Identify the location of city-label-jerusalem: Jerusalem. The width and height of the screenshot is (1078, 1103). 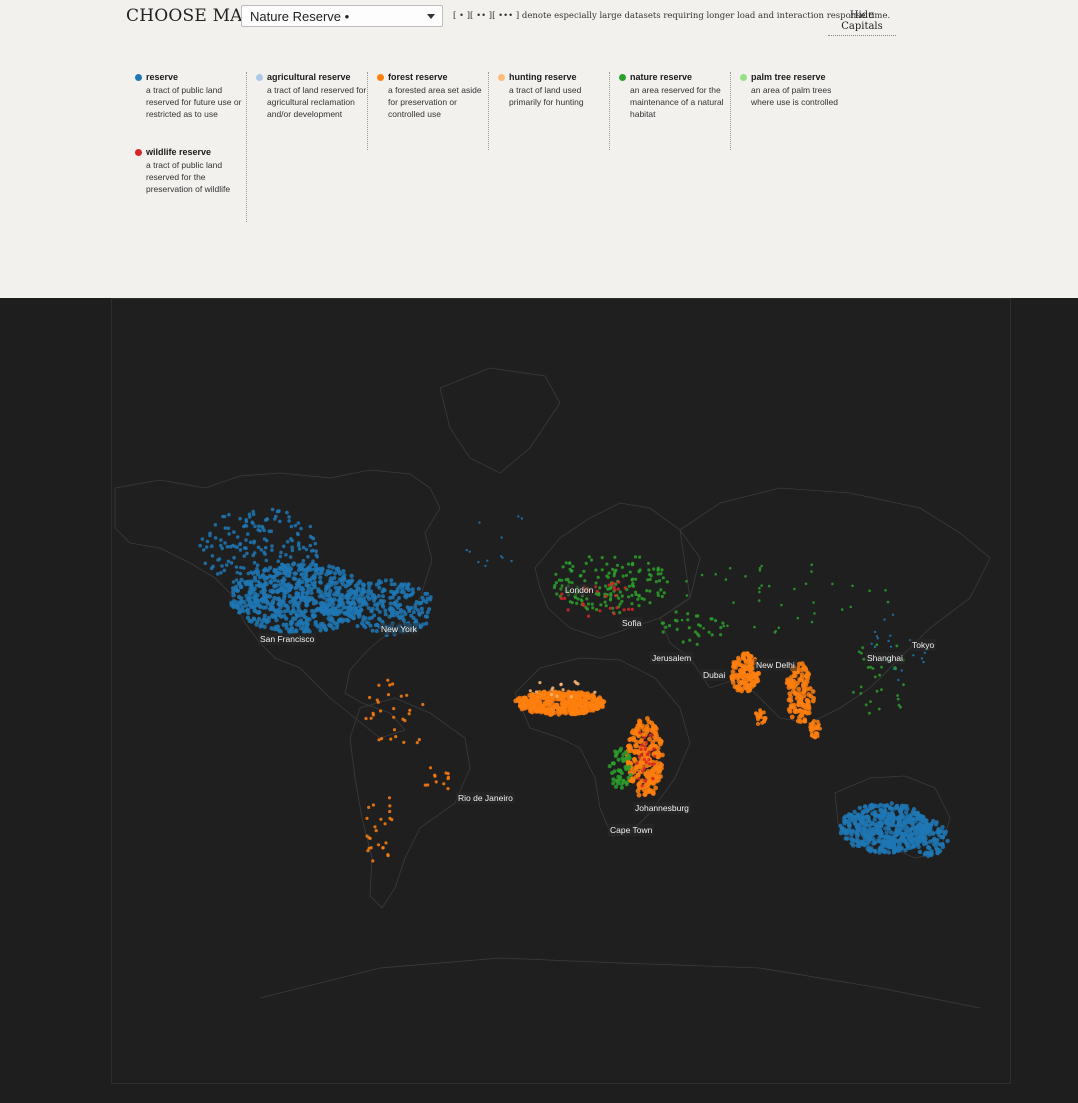
(672, 658).